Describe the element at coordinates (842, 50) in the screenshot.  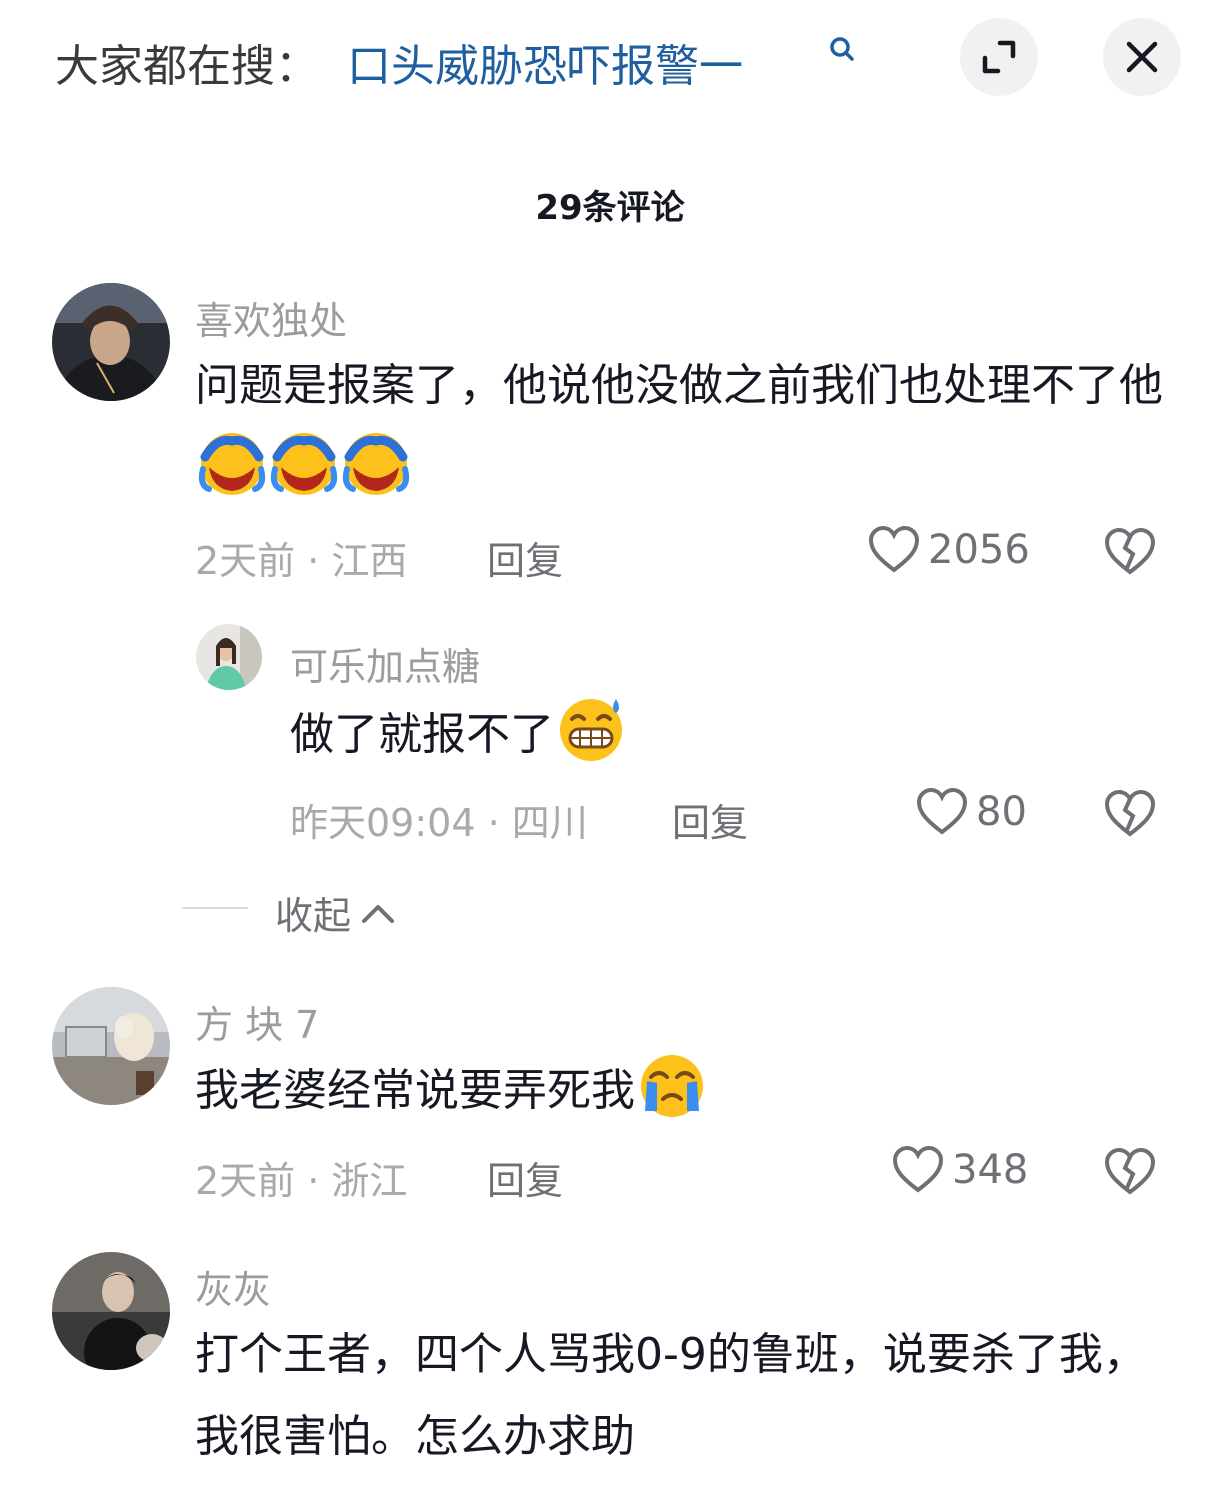
I see `search-icon` at that location.